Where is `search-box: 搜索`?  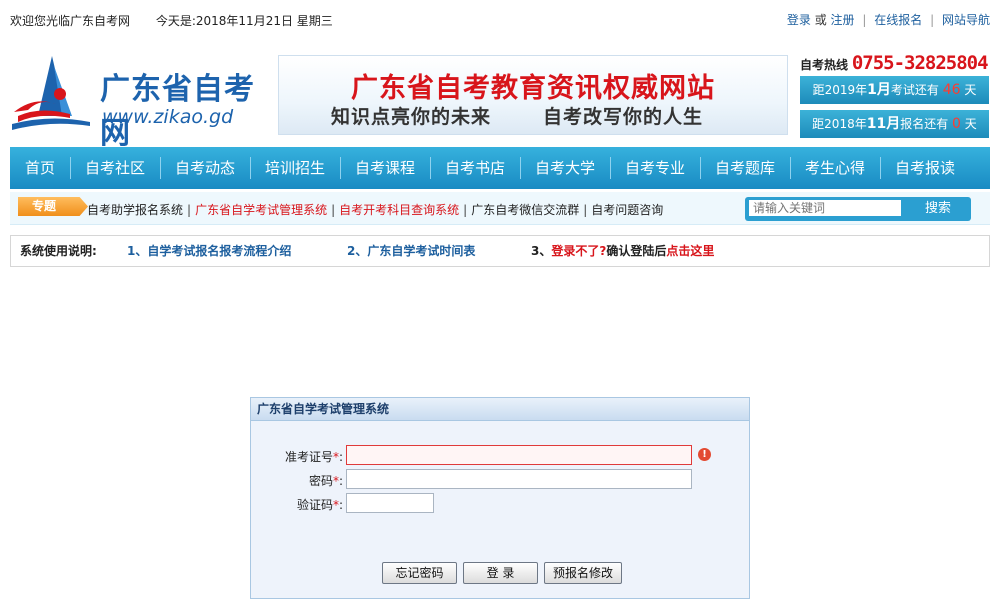
search-box: 搜索 is located at coordinates (858, 209).